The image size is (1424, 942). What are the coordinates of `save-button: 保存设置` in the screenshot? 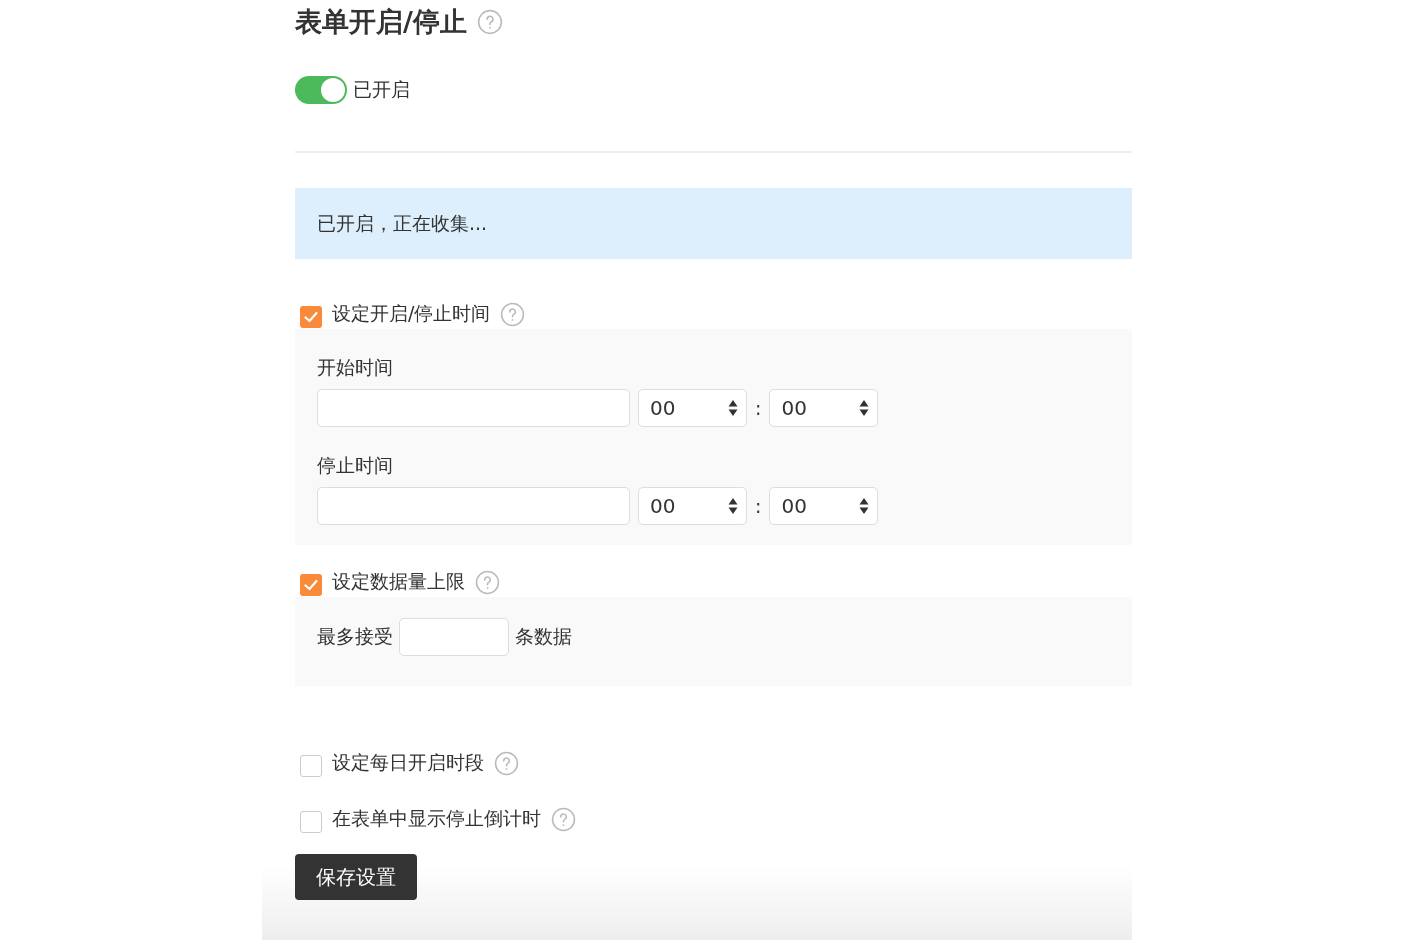 It's located at (356, 877).